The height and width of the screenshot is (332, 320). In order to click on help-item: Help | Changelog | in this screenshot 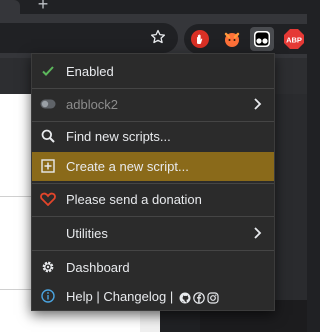, I will do `click(153, 296)`.